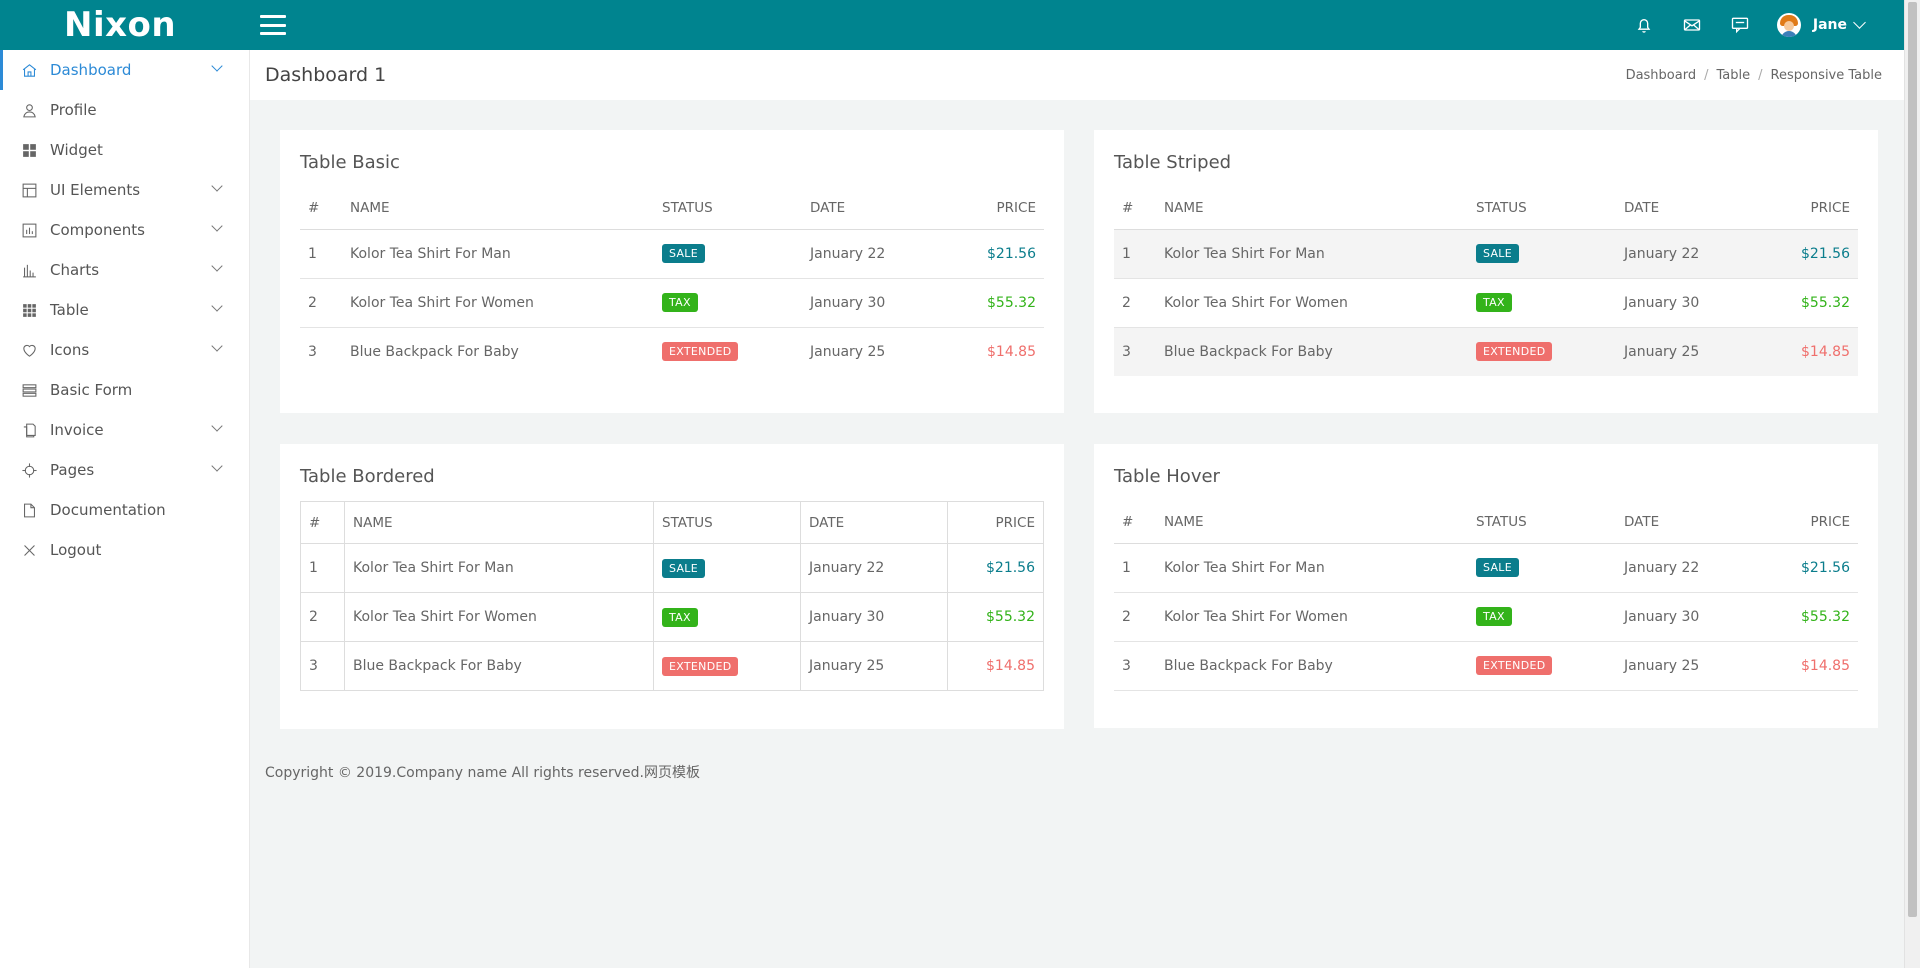  Describe the element at coordinates (1173, 162) in the screenshot. I see `card-title: Table Striped` at that location.